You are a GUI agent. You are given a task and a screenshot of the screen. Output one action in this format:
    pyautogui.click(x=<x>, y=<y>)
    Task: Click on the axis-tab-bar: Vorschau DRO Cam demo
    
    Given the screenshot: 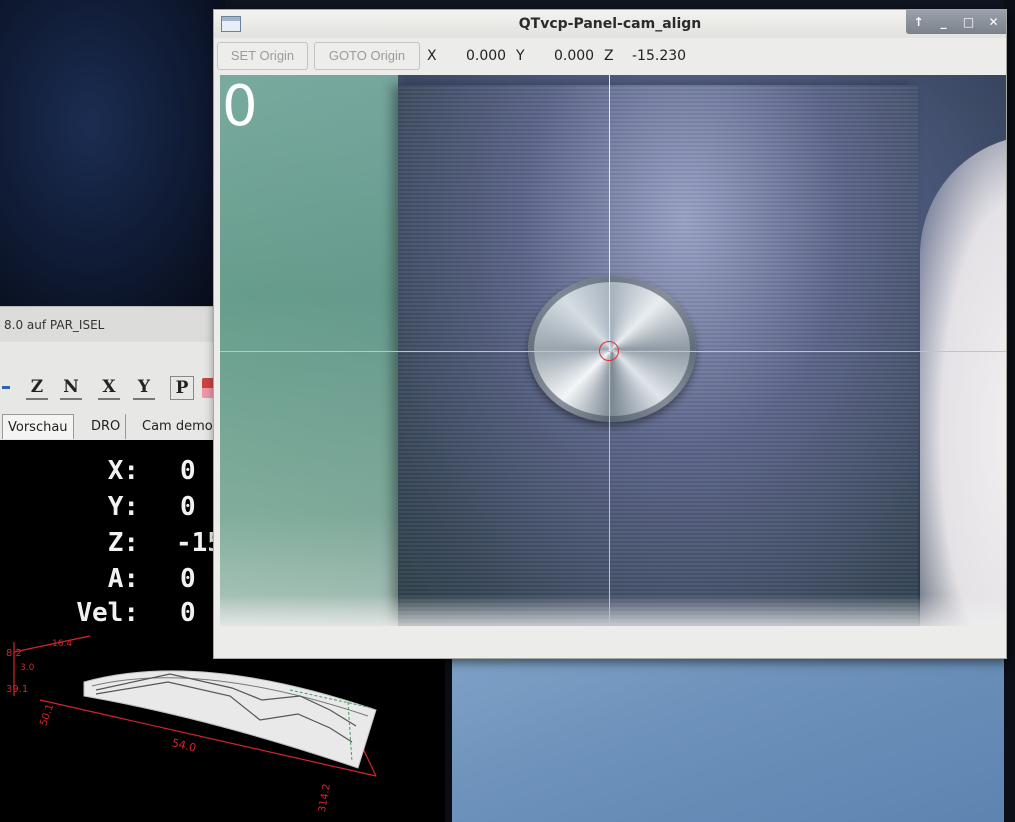 What is the action you would take?
    pyautogui.click(x=112, y=426)
    